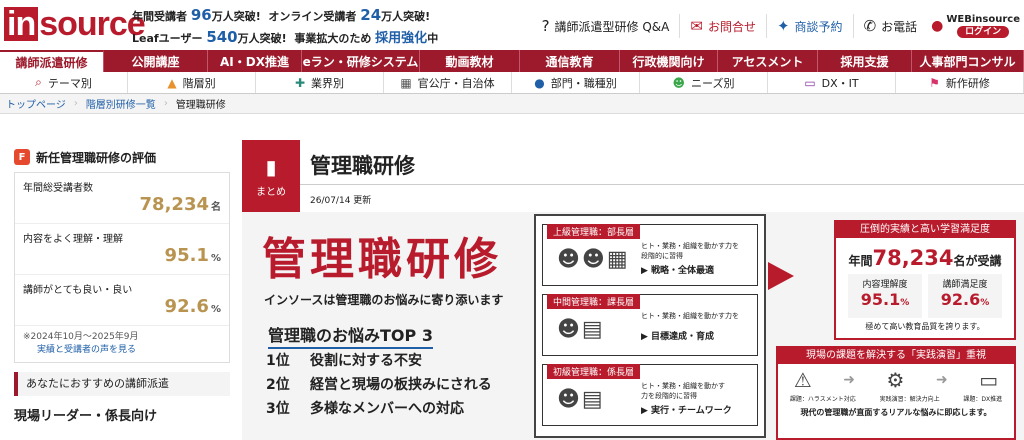  I want to click on arrow-right-icon, so click(781, 276).